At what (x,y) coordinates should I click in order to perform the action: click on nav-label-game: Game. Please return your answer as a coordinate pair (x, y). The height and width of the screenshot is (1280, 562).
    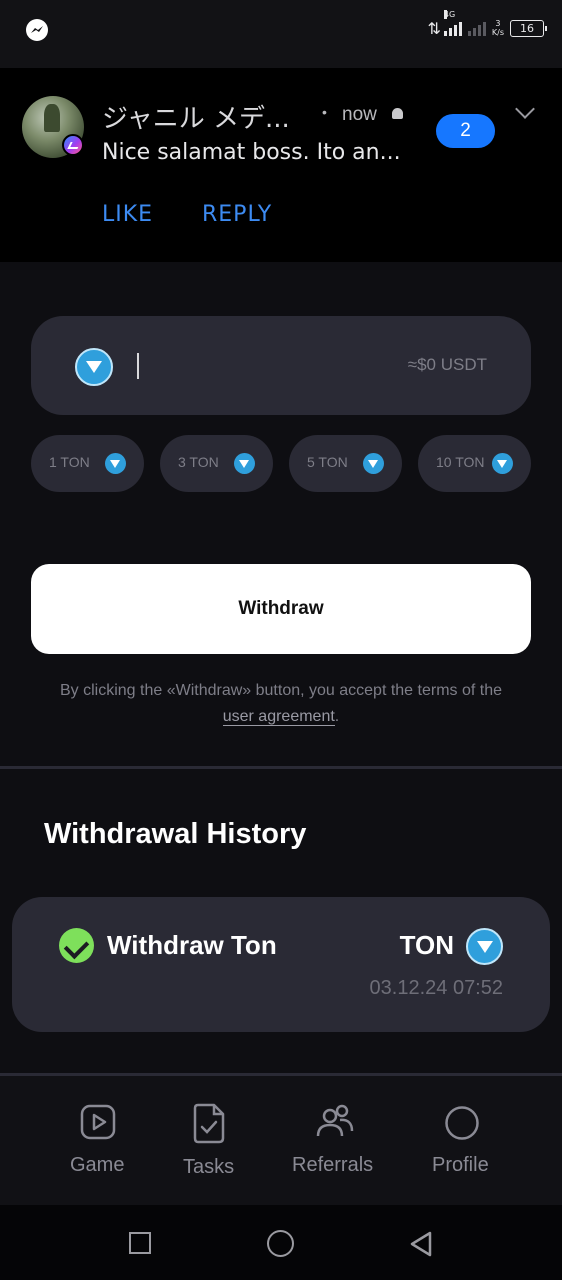
    Looking at the image, I should click on (97, 1165).